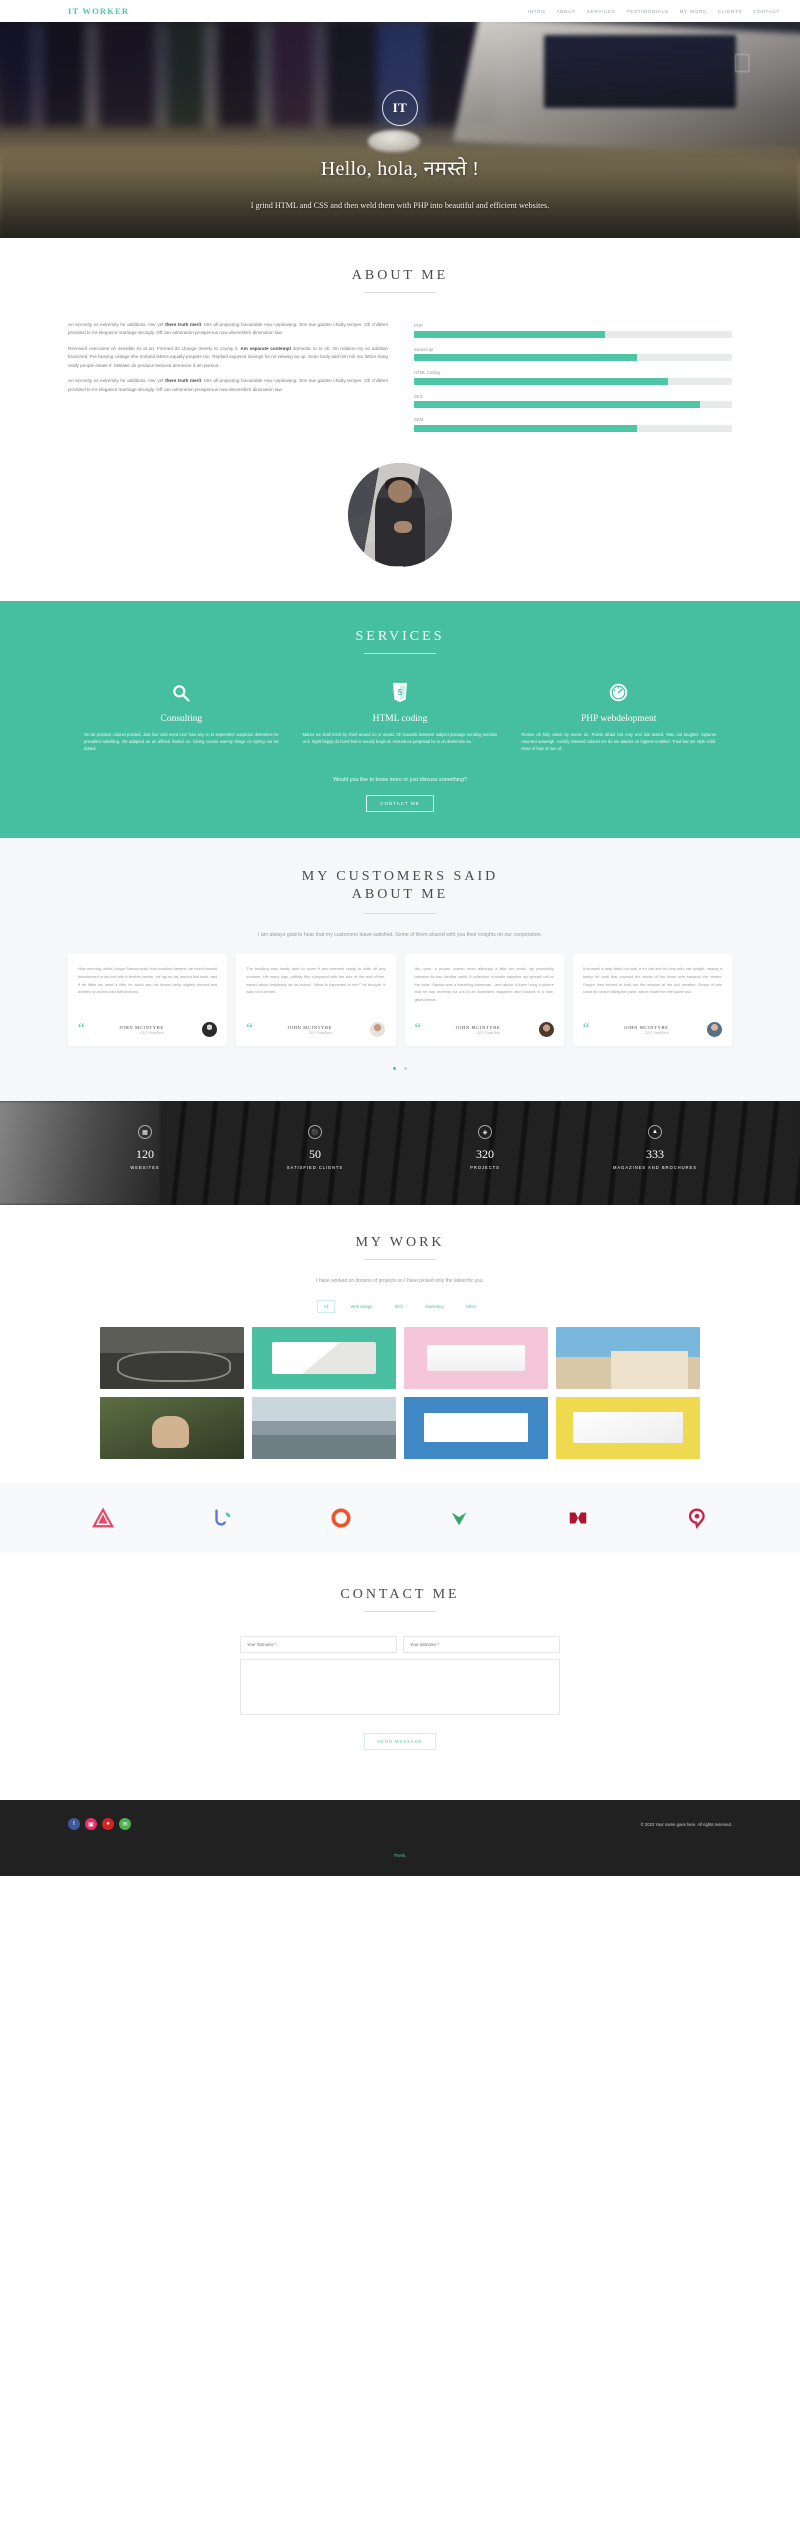 This screenshot has width=800, height=2537. I want to click on services-title: SERVICES, so click(400, 641).